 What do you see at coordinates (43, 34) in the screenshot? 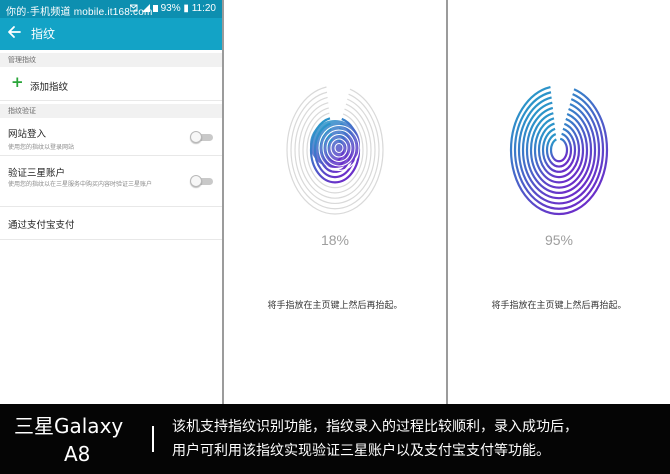
I see `page-title: 指纹` at bounding box center [43, 34].